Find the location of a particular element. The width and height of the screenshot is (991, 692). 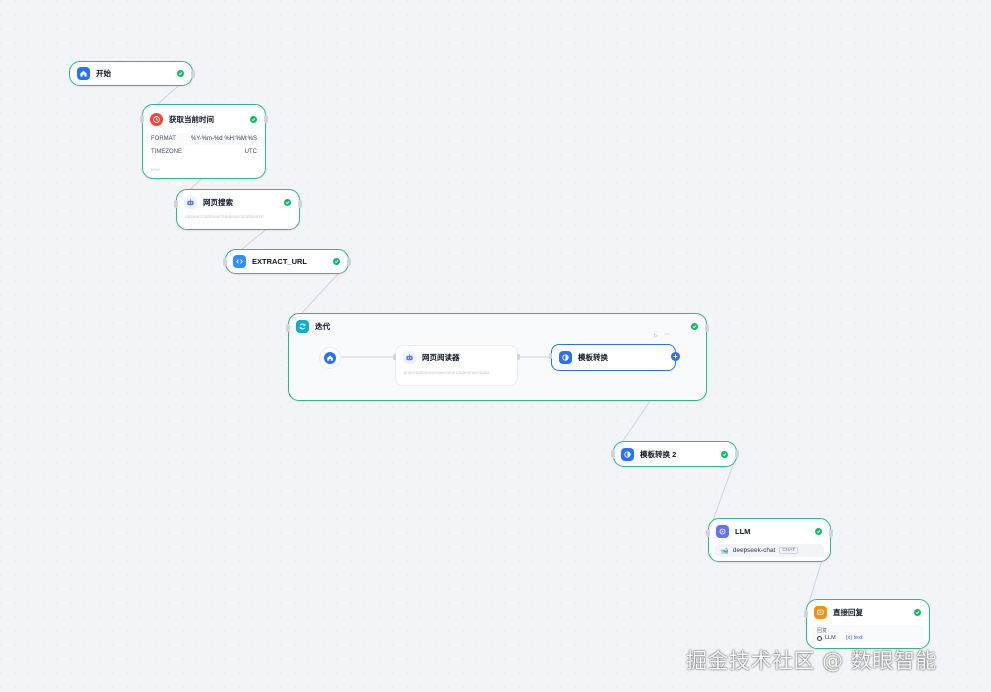

node-title: EXTRACT_URL is located at coordinates (280, 261).